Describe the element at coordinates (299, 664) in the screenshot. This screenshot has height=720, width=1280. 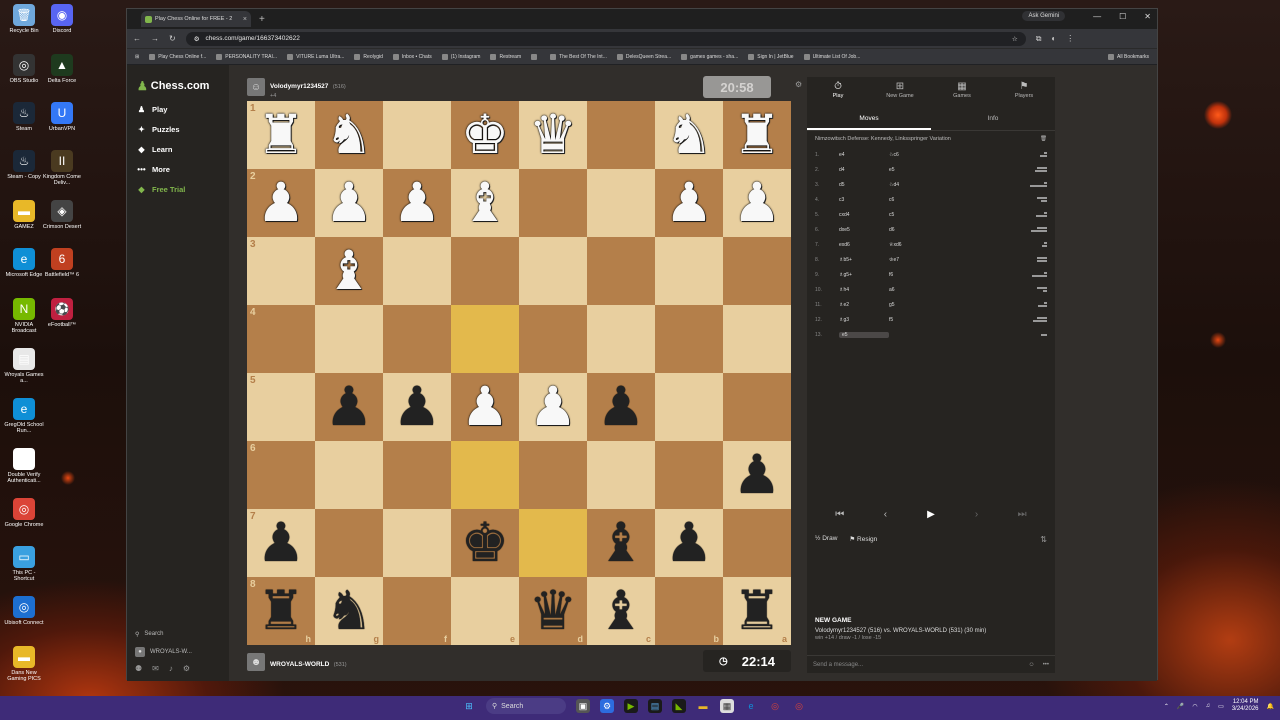
I see `bottom-player-name: WROYALS-WORLD` at that location.